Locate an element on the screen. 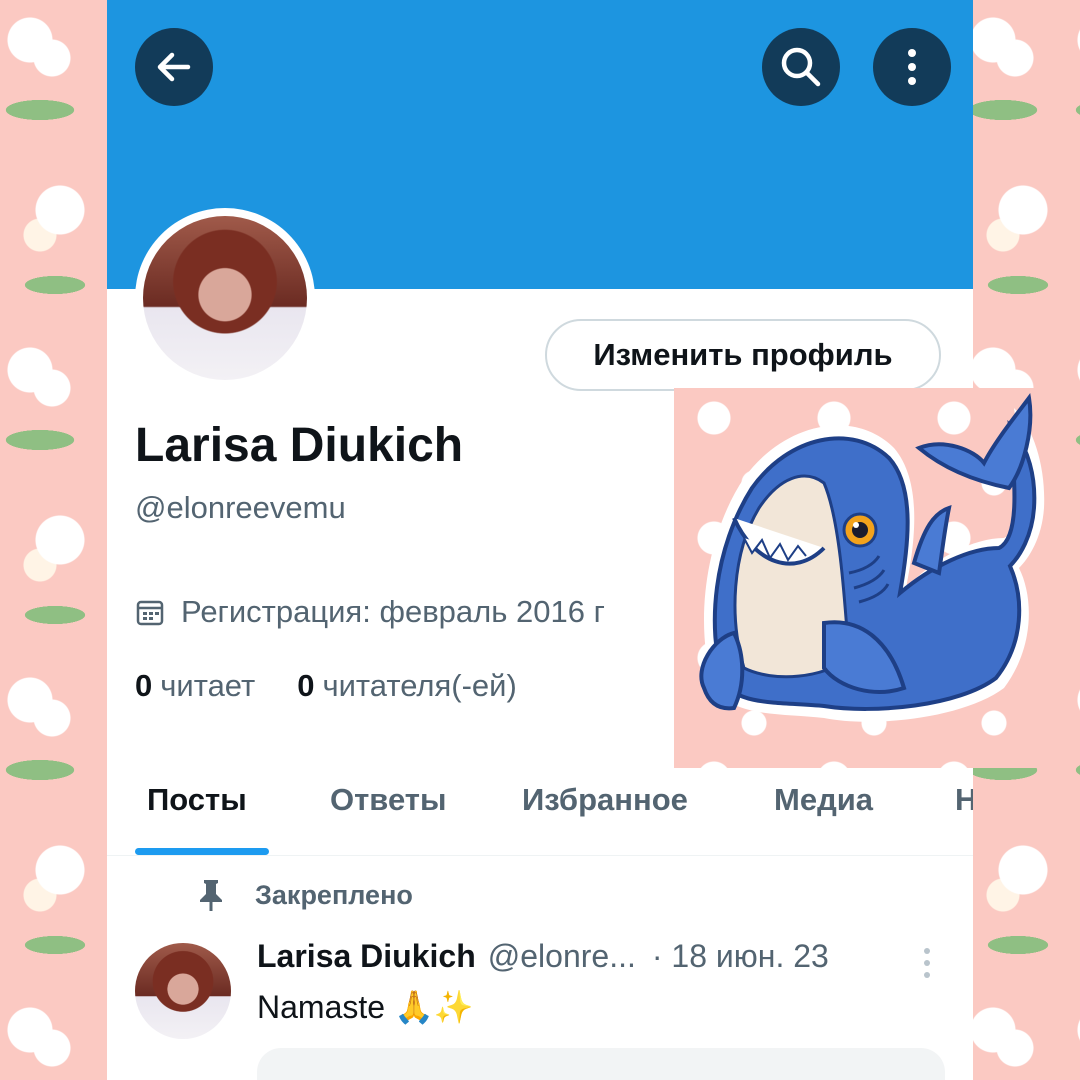 The image size is (1080, 1080). followers-link: 0 читателя(-ей) is located at coordinates (407, 686).